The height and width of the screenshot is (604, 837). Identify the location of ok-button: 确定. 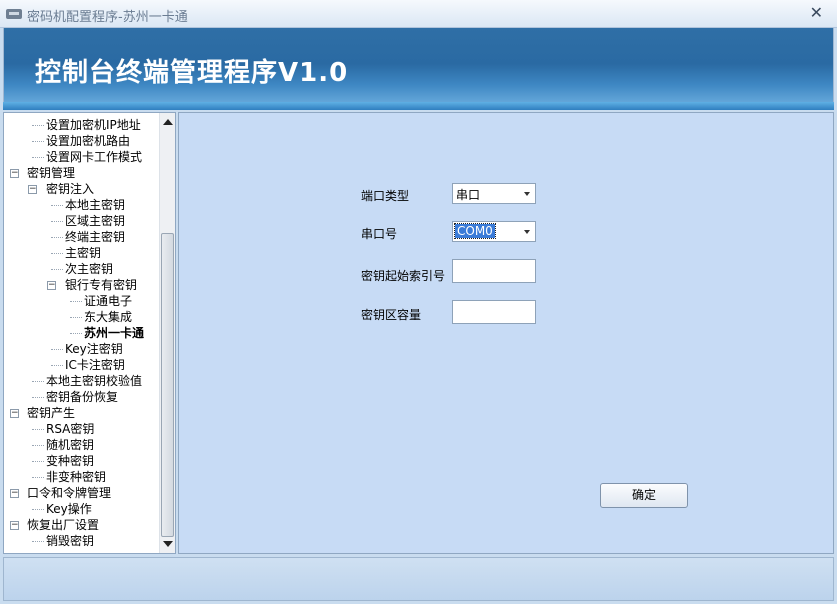
(644, 495).